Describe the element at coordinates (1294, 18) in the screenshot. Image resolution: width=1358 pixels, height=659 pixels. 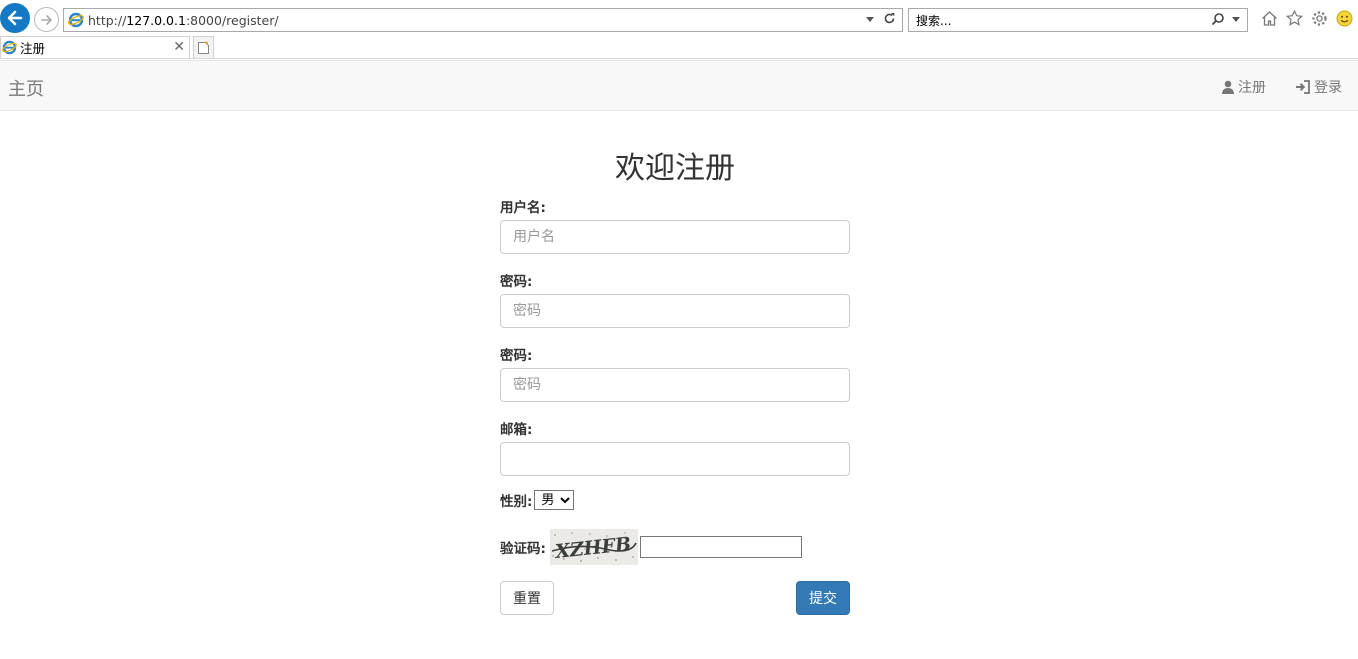
I see `star-icon` at that location.